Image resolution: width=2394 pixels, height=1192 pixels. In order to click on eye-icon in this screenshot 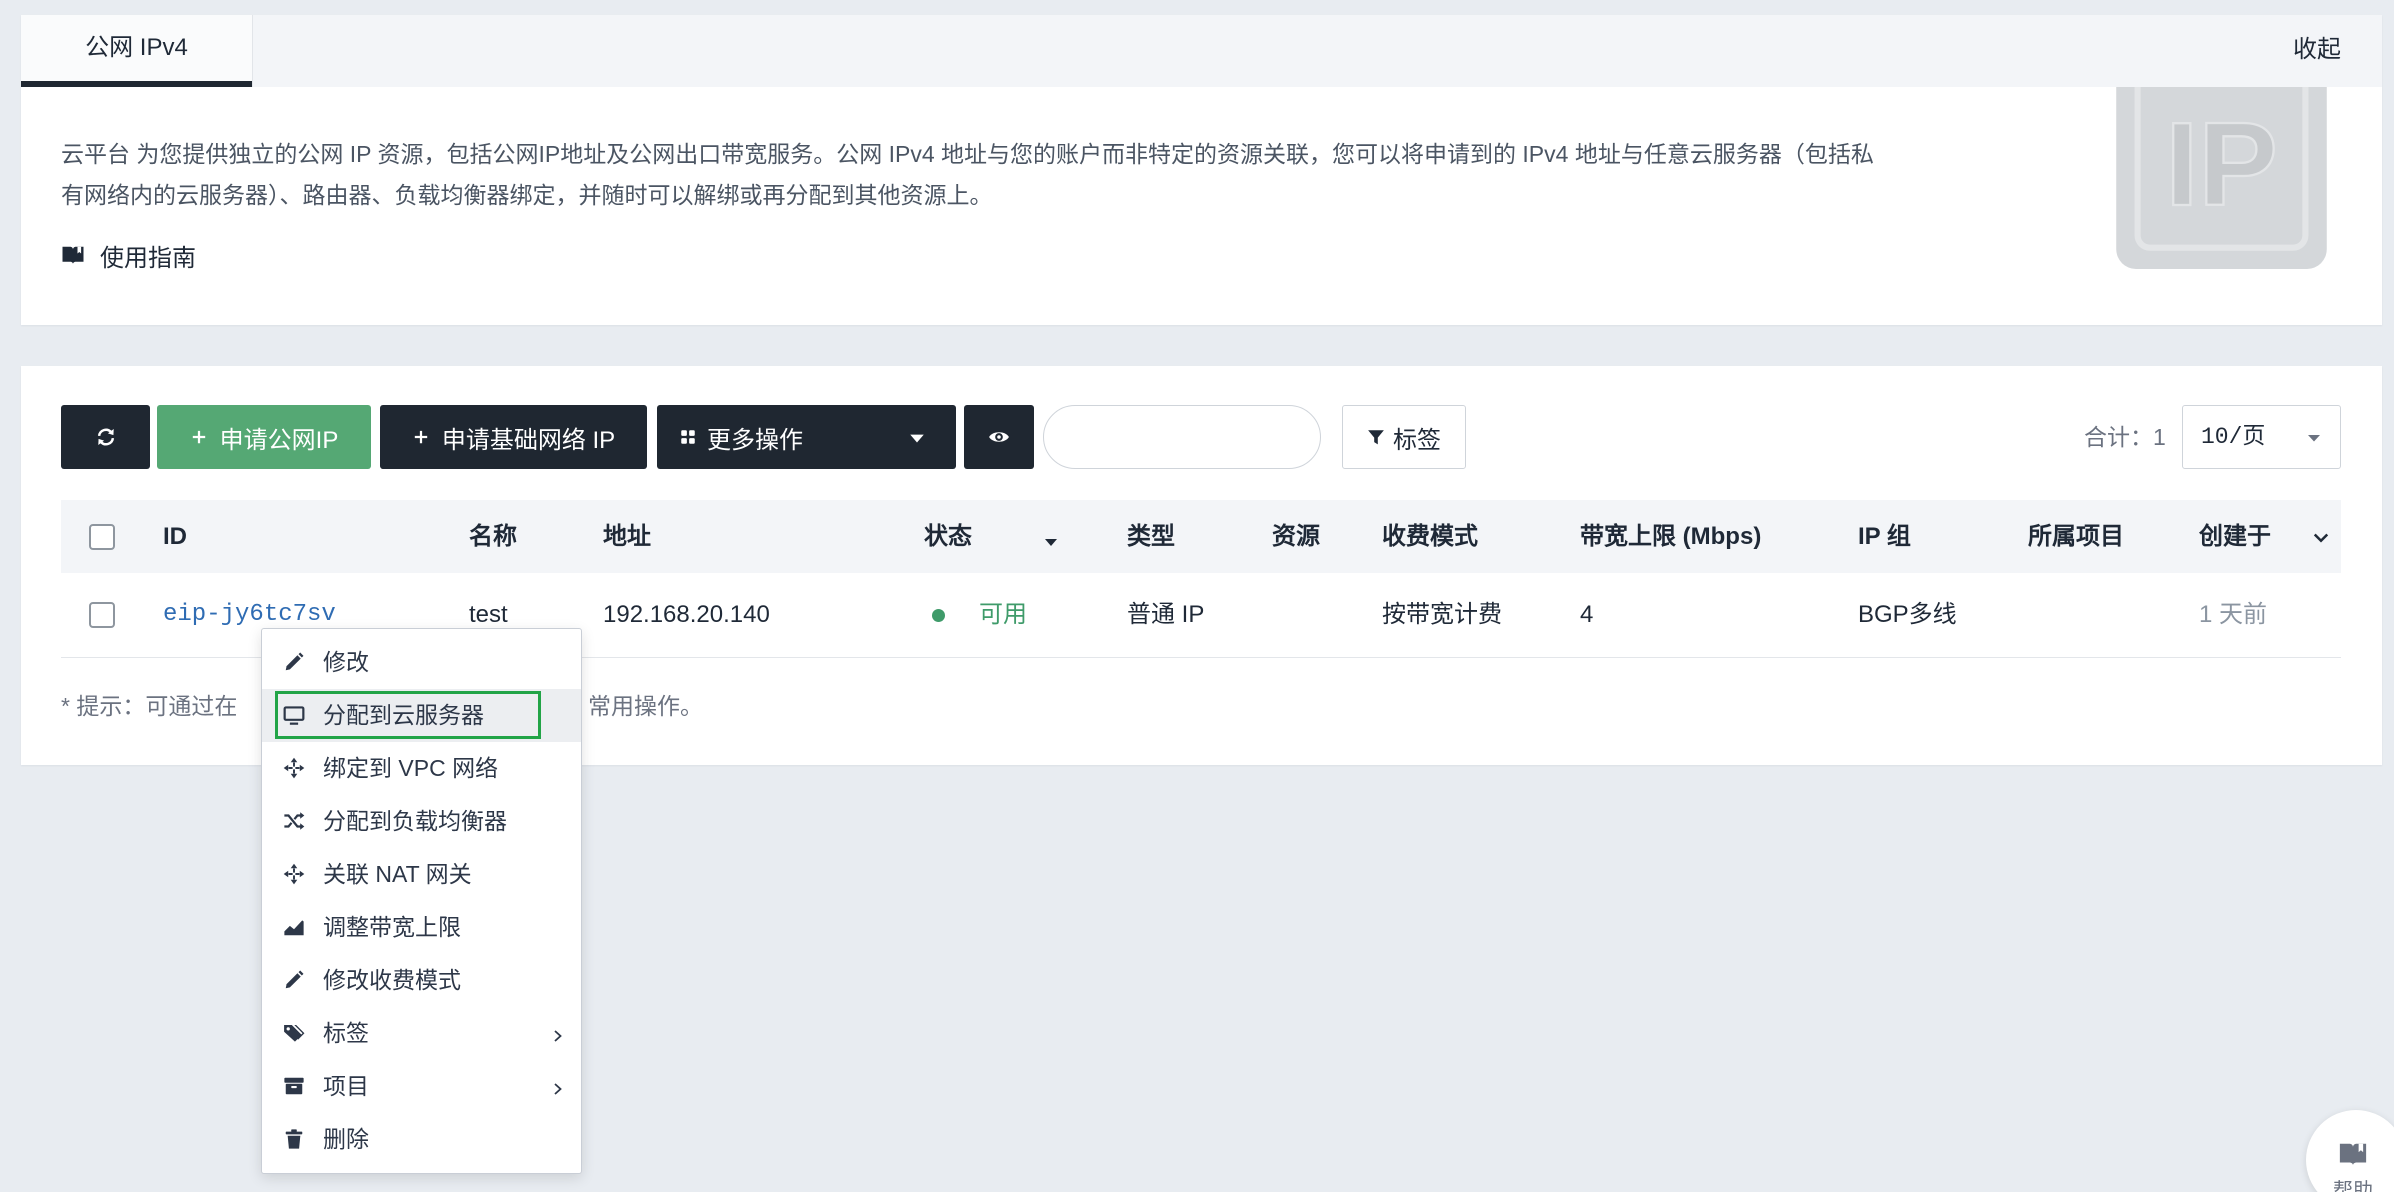, I will do `click(999, 437)`.